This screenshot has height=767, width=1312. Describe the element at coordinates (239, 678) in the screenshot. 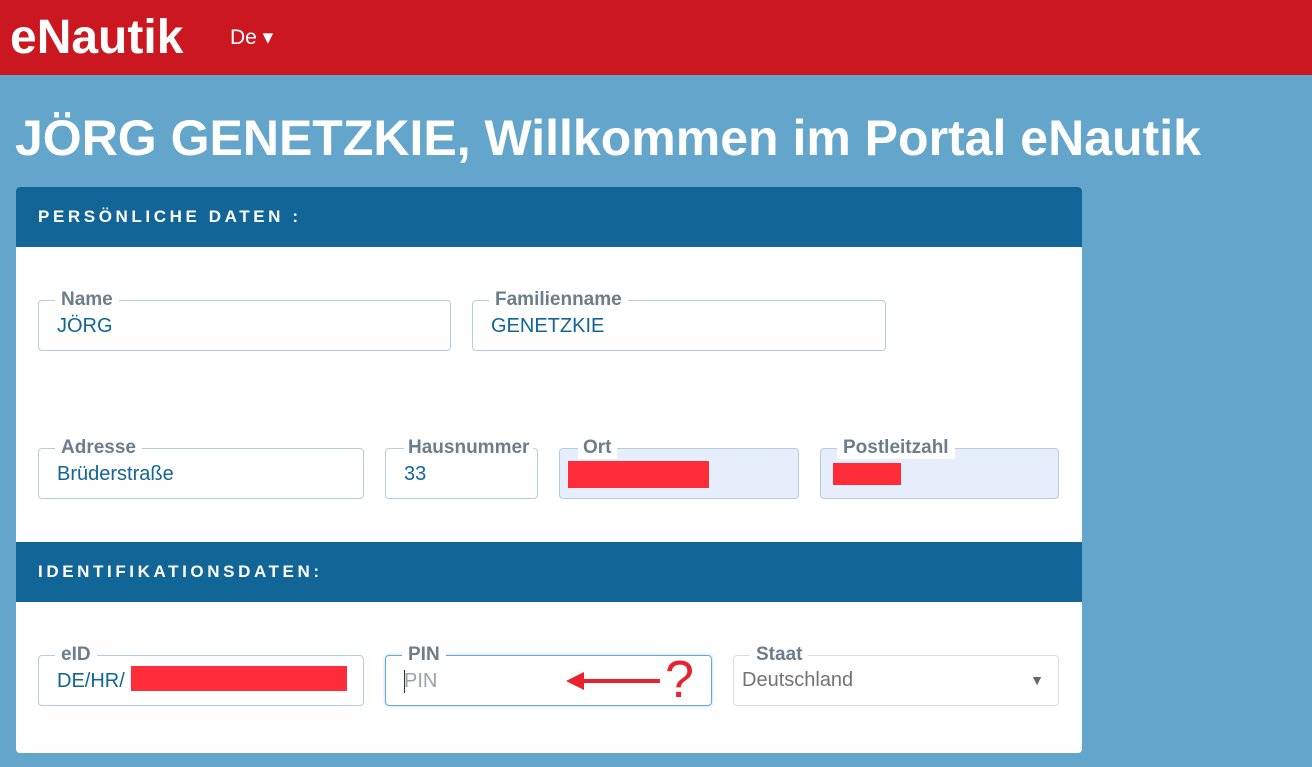

I see `eid-redaction` at that location.